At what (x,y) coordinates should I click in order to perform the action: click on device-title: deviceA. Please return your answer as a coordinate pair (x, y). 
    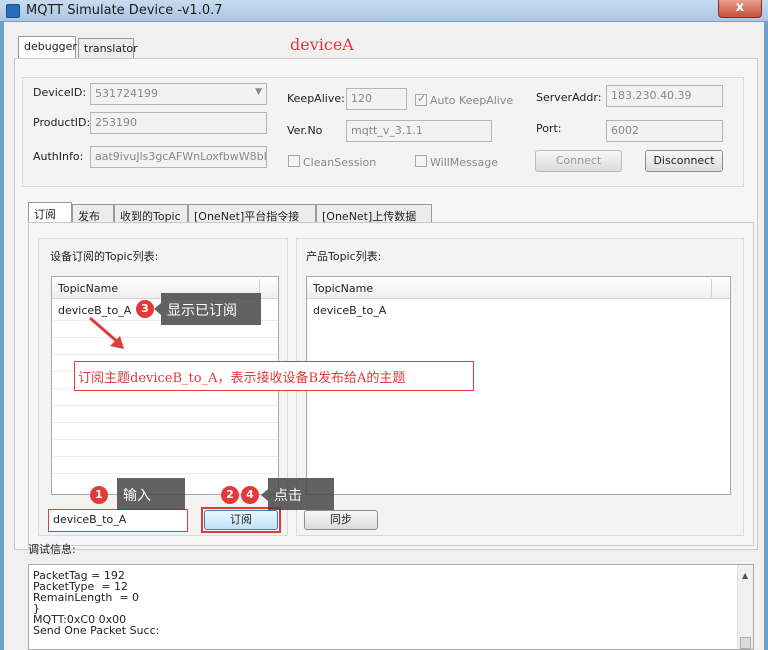
    Looking at the image, I should click on (322, 44).